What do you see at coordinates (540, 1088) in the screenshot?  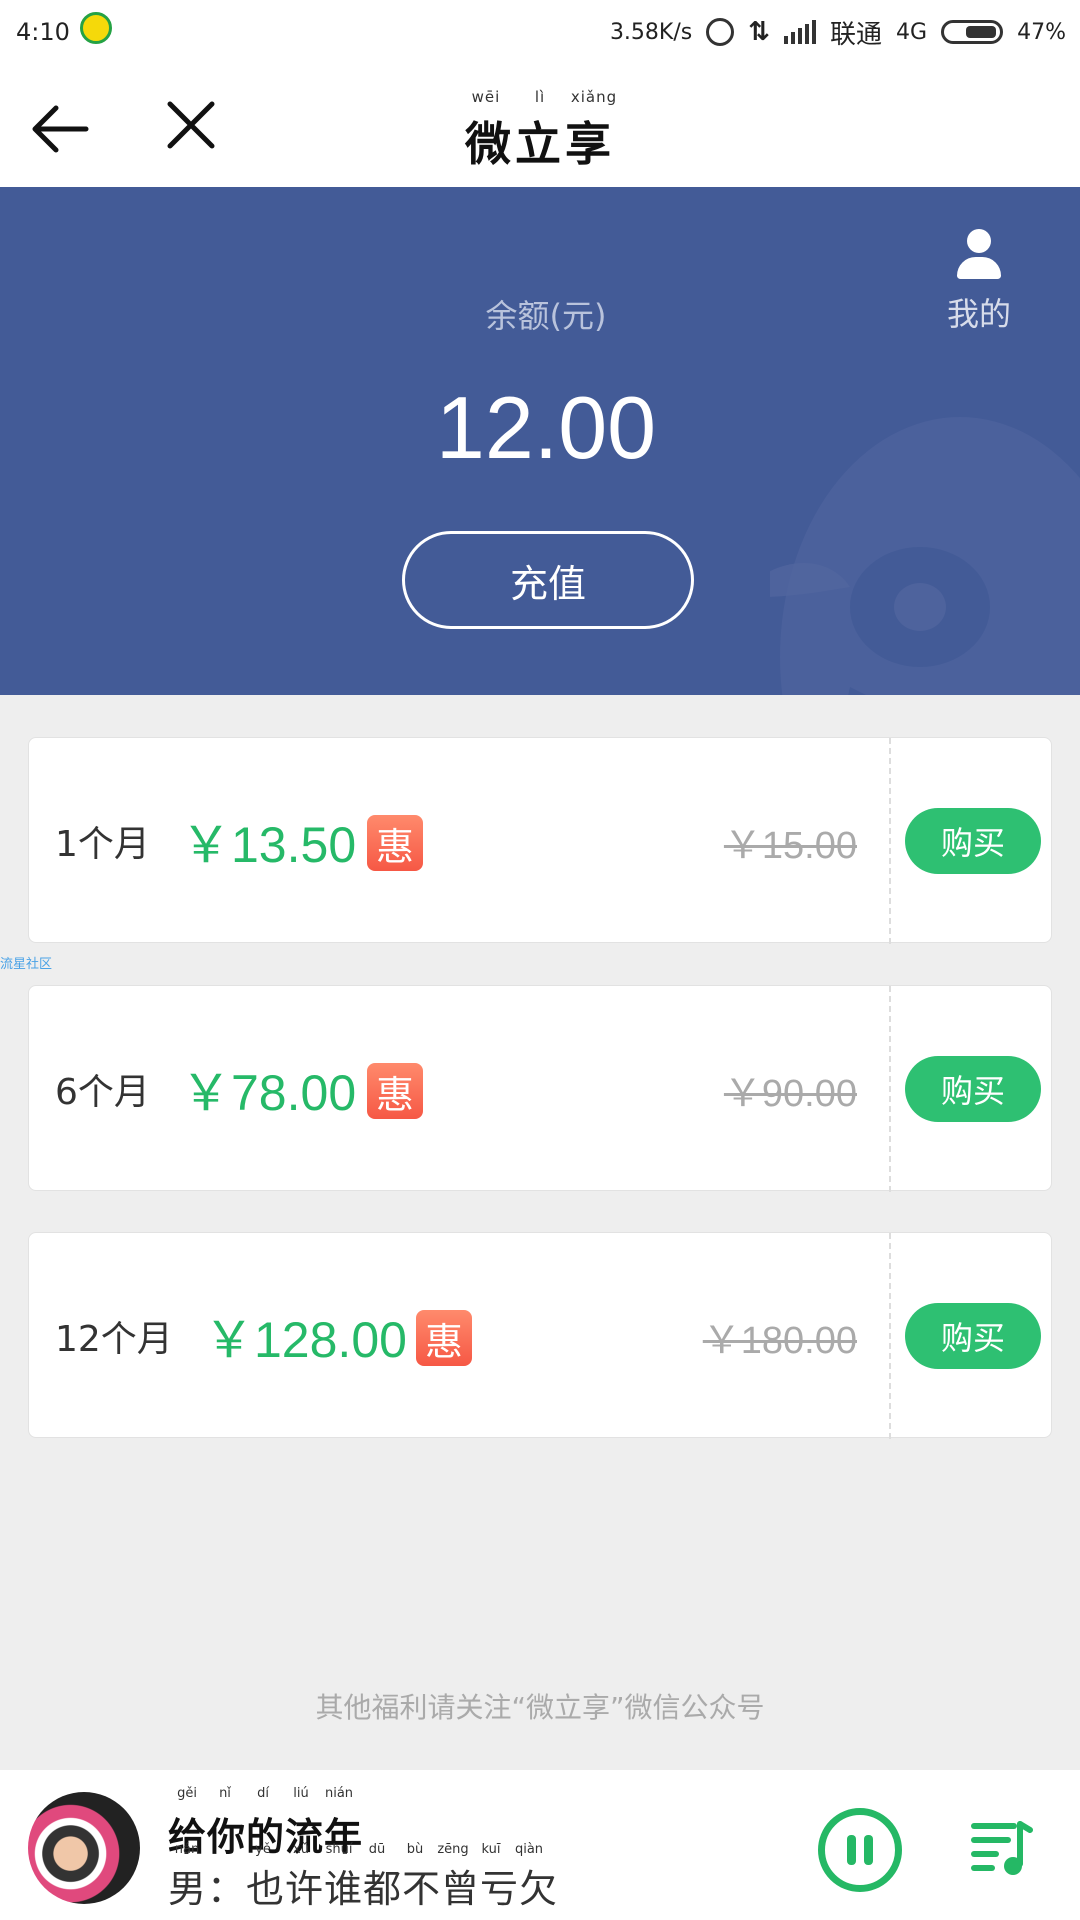 I see `plan-card-6-months: 6个月 ￥78.00 惠 ￥90.00 购买` at bounding box center [540, 1088].